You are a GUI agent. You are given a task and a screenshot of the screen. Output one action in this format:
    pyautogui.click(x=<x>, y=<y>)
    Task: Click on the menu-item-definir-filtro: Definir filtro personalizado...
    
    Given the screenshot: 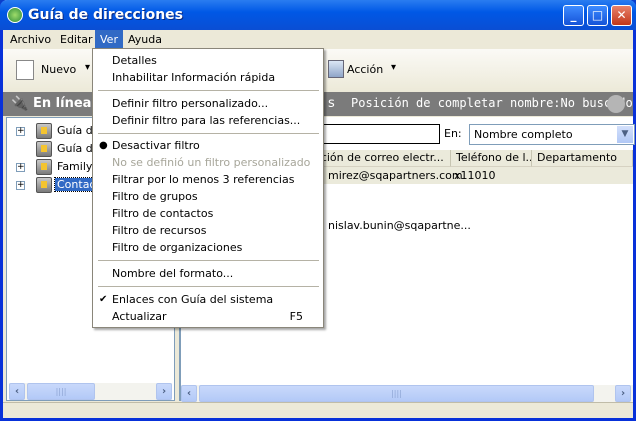 What is the action you would take?
    pyautogui.click(x=208, y=103)
    